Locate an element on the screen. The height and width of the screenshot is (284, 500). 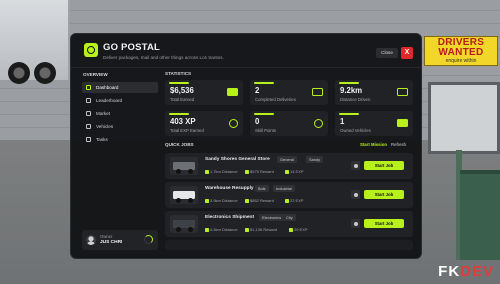
job-reward: $575 Reward is located at coordinates (259, 171).